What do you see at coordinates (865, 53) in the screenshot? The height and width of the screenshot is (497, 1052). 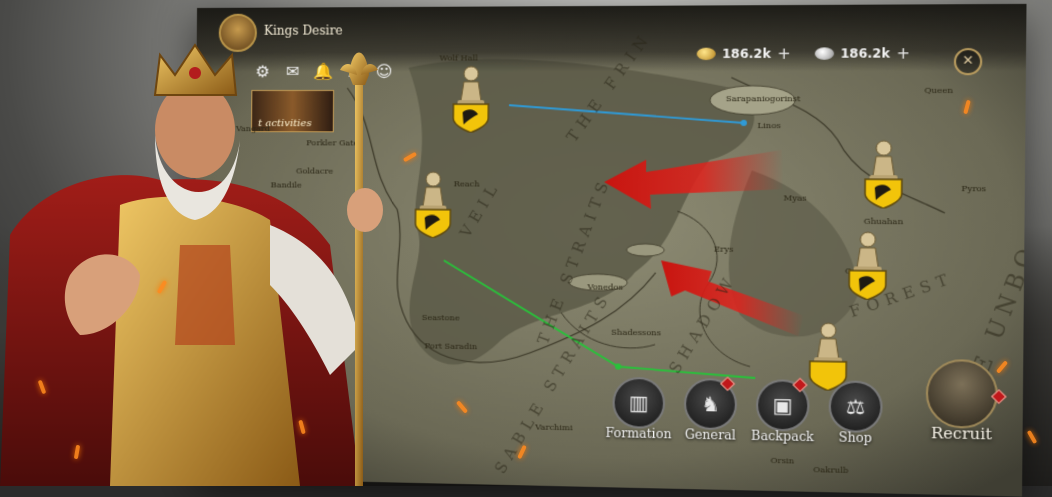 I see `silver-amount: 186.2k` at bounding box center [865, 53].